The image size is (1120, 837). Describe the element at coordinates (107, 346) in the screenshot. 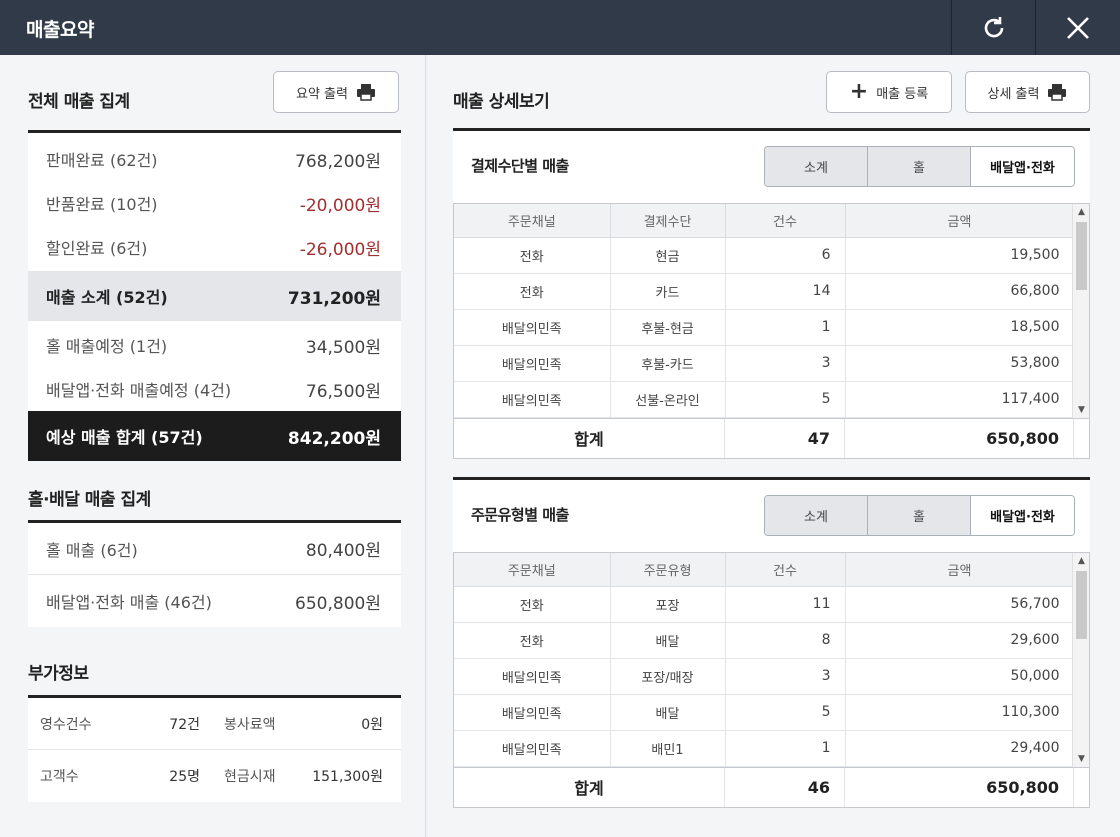

I see `row-label: 홀 매출예정 (1건)` at that location.